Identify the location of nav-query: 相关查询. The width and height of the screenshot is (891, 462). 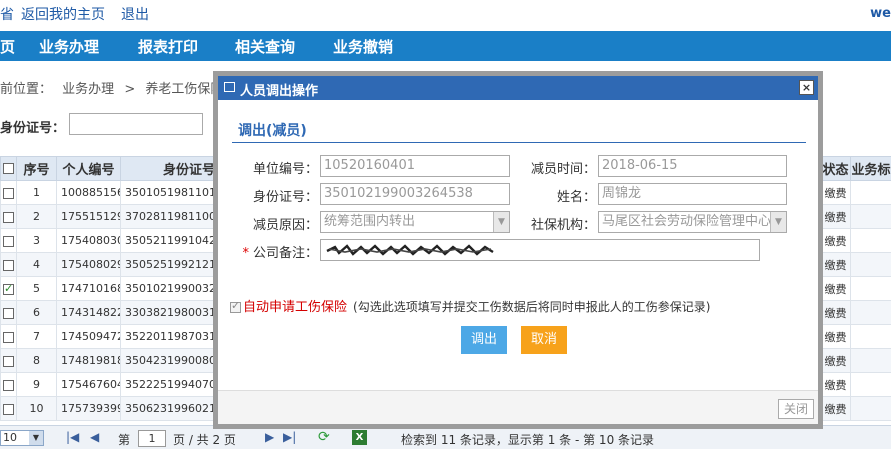
(265, 46).